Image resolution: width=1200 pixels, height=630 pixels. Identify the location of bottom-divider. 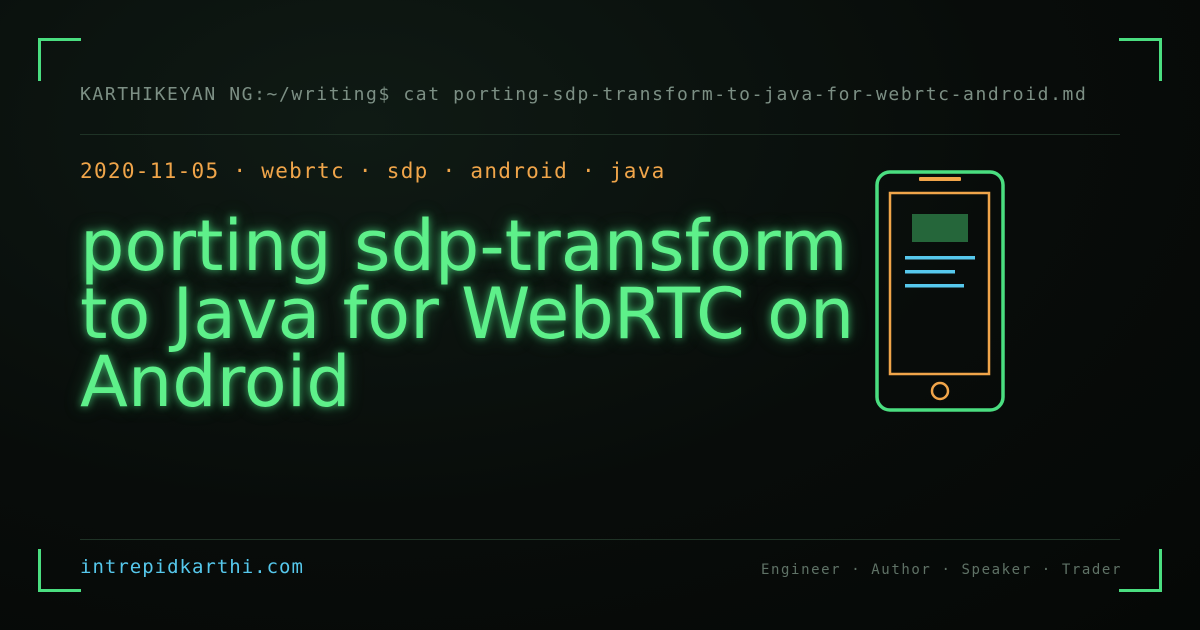
(600, 539).